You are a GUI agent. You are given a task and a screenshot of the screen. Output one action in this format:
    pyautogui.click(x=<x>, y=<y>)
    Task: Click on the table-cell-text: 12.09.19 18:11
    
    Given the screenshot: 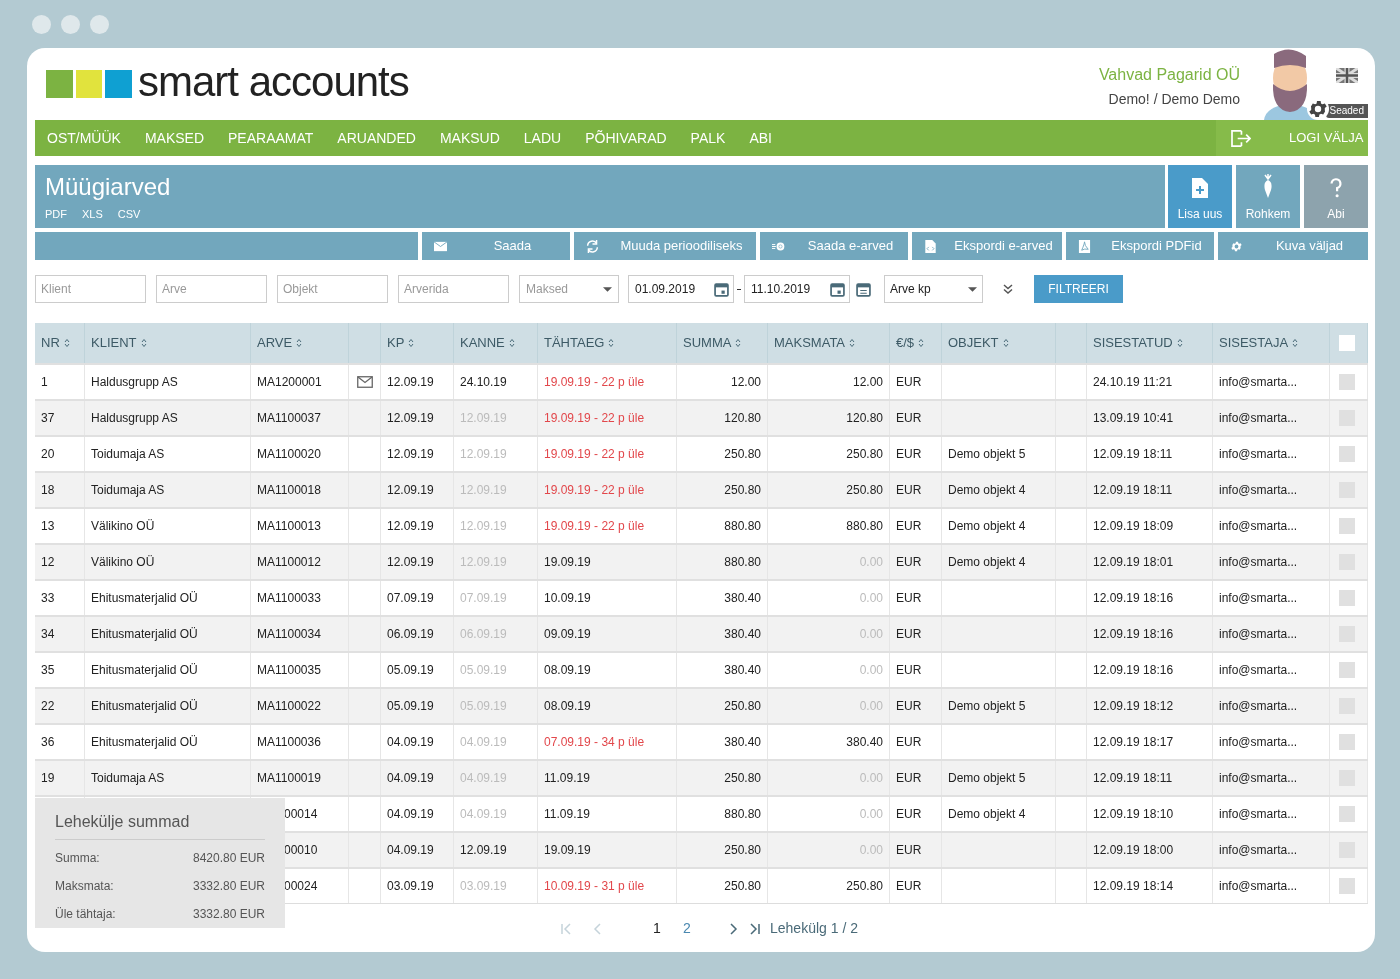 What is the action you would take?
    pyautogui.click(x=1133, y=778)
    